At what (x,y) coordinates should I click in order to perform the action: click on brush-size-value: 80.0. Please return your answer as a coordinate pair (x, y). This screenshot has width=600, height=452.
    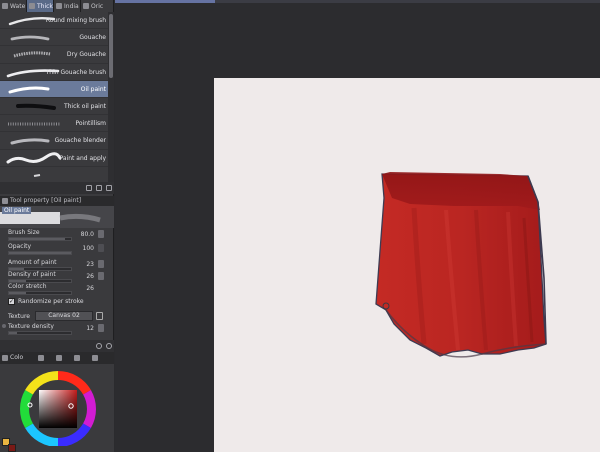
    Looking at the image, I should click on (87, 234).